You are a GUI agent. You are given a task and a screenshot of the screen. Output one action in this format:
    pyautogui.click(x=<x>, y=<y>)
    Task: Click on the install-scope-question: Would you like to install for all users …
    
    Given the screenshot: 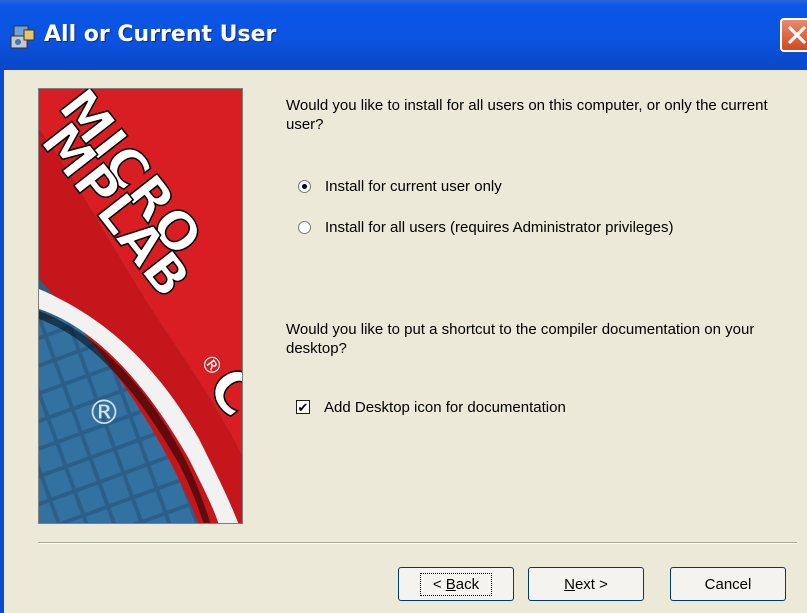 What is the action you would take?
    pyautogui.click(x=527, y=115)
    